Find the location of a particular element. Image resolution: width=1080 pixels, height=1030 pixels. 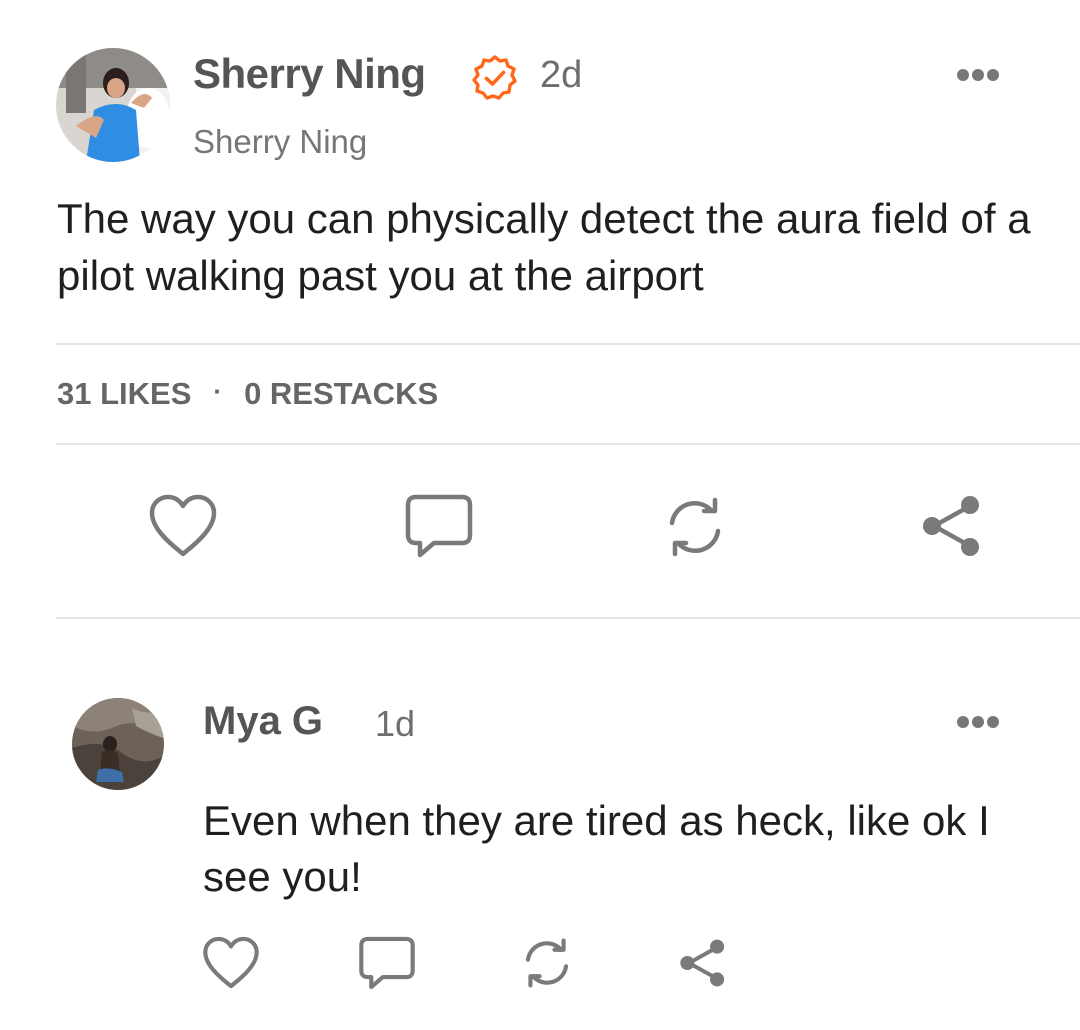

comment-like-button is located at coordinates (231, 963).